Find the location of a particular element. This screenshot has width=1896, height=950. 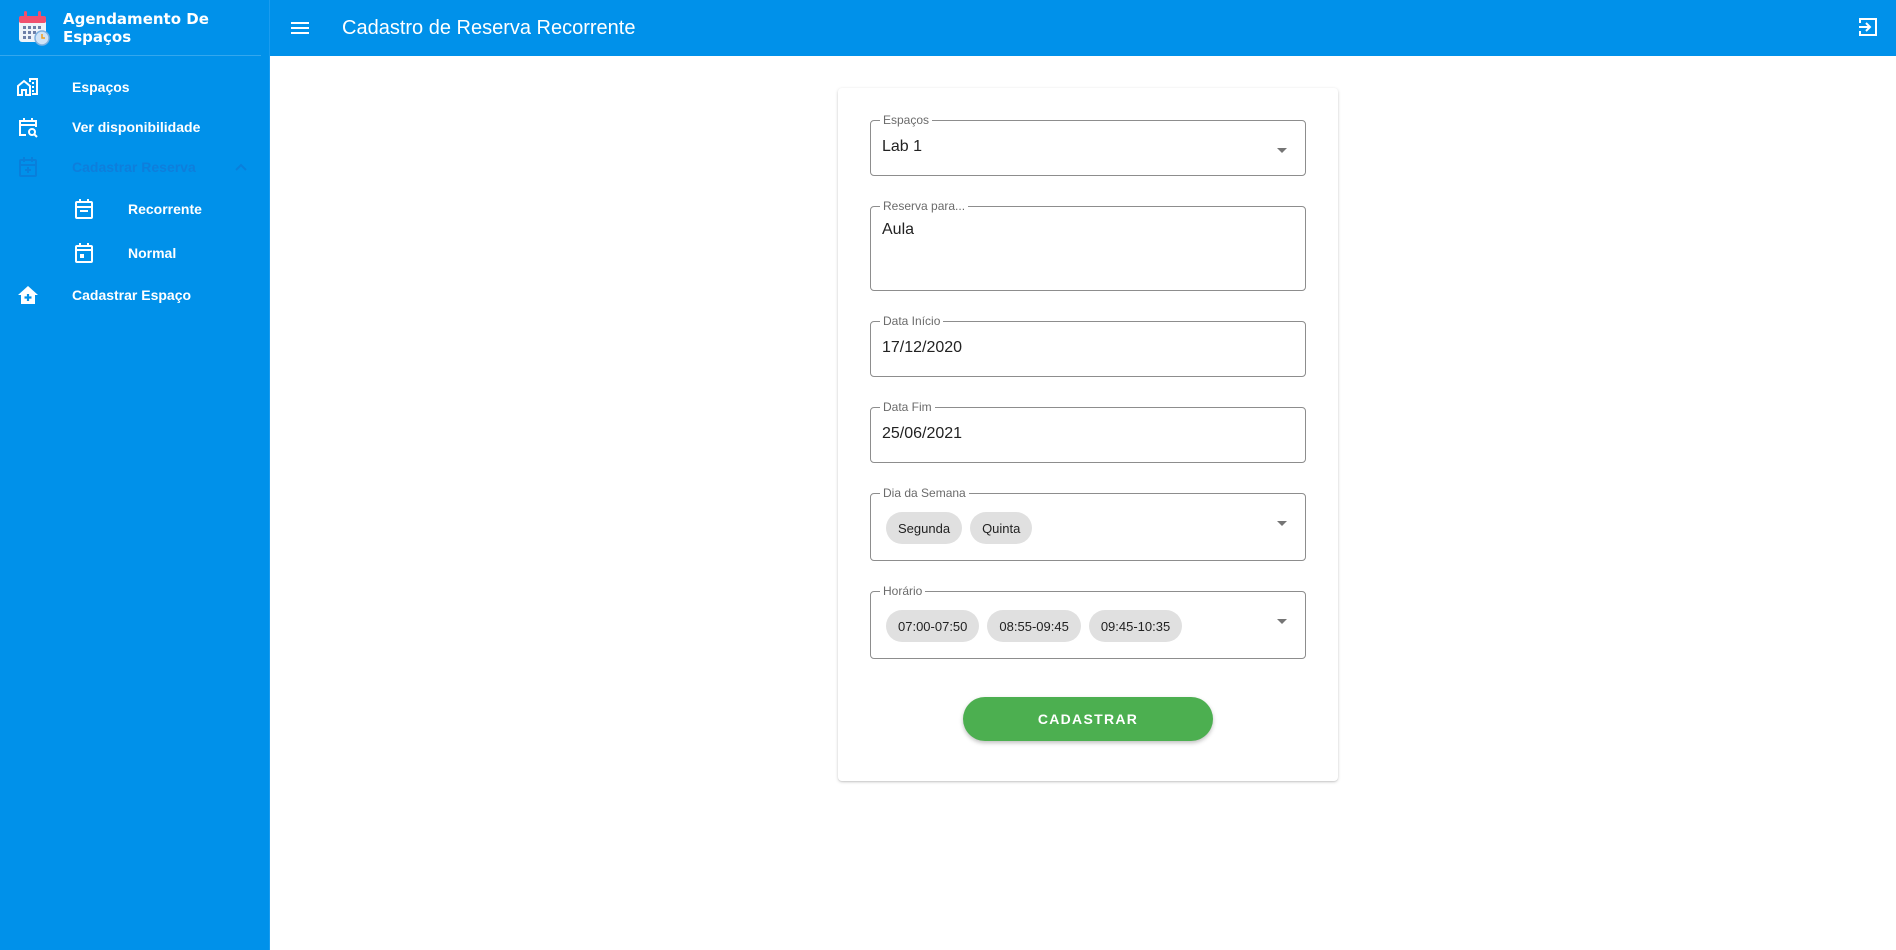

chevron-up-icon is located at coordinates (241, 167).